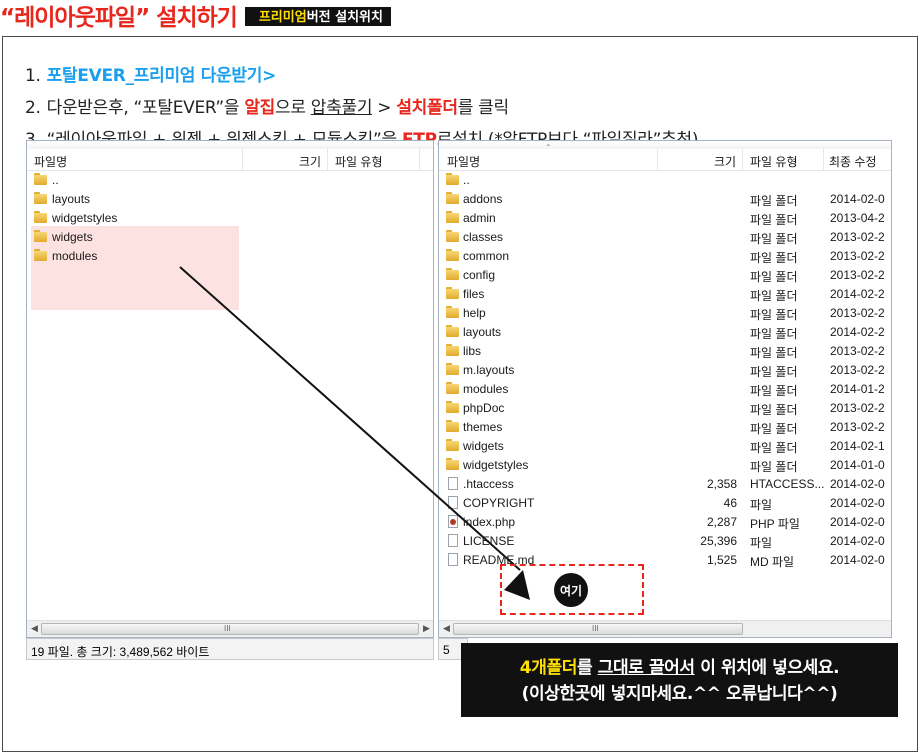  Describe the element at coordinates (665, 522) in the screenshot. I see `remote-file-row: index.php 2,287 PHP 파일 2014-02-0` at that location.